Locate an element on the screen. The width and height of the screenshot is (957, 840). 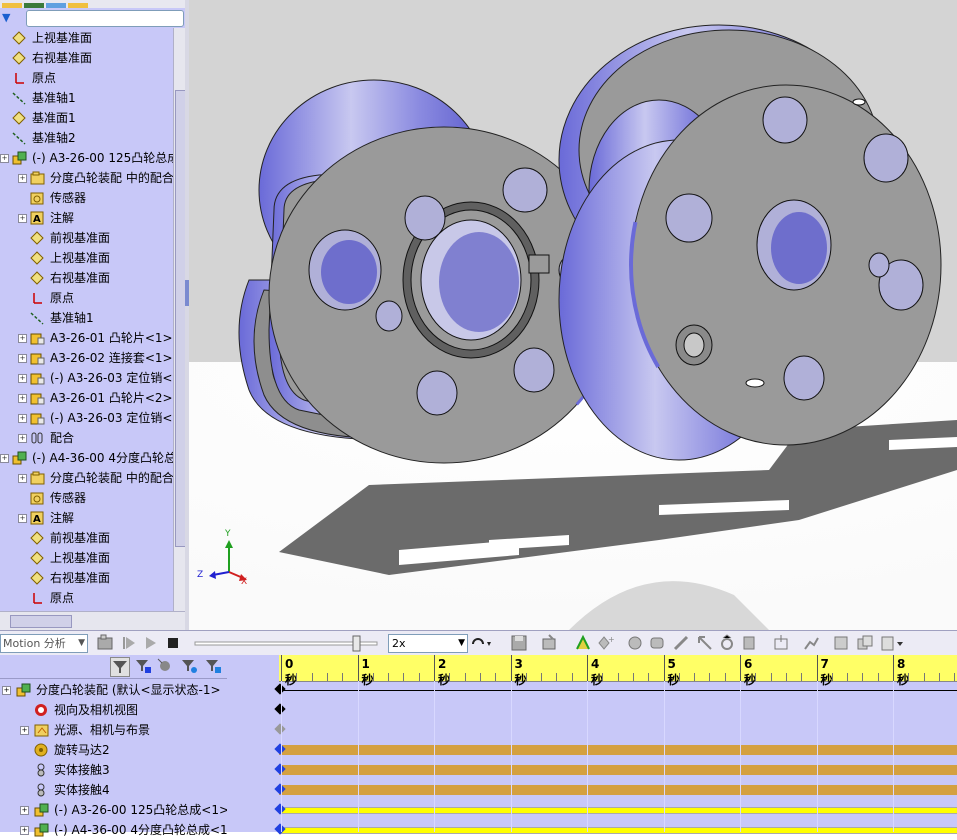
motor-icon is located at coordinates (657, 643).